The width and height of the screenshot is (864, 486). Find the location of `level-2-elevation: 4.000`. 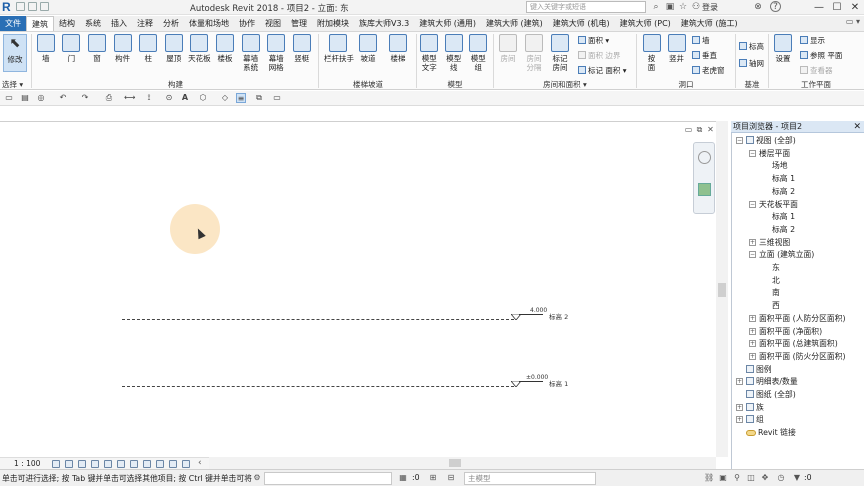

level-2-elevation: 4.000 is located at coordinates (538, 310).